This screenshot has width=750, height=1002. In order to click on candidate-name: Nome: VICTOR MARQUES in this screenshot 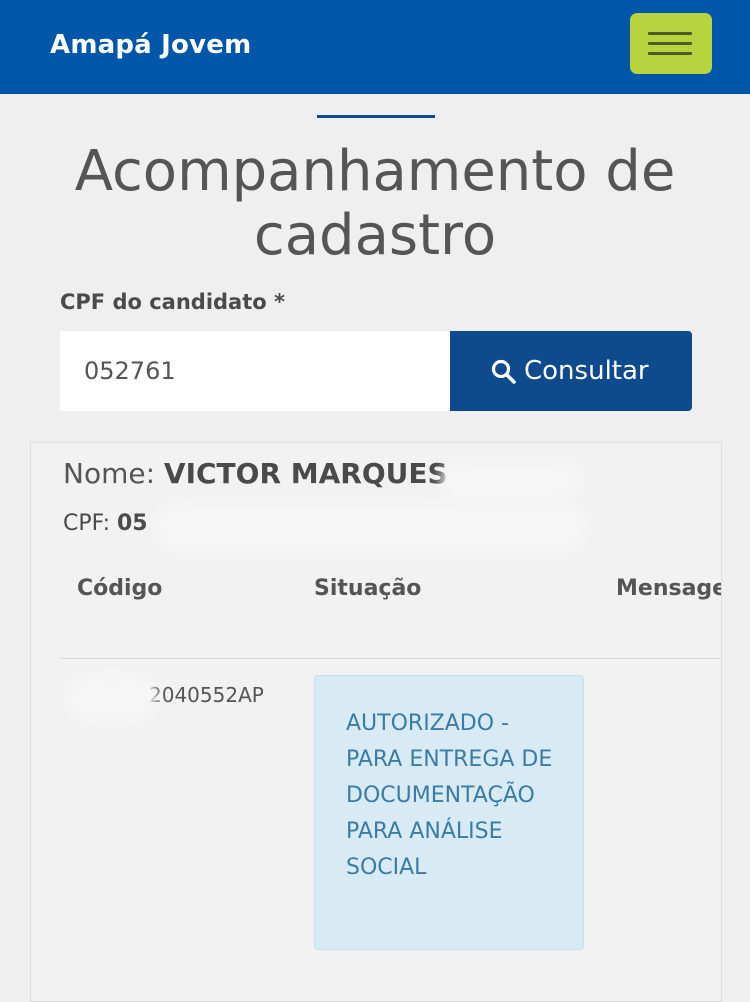, I will do `click(255, 473)`.